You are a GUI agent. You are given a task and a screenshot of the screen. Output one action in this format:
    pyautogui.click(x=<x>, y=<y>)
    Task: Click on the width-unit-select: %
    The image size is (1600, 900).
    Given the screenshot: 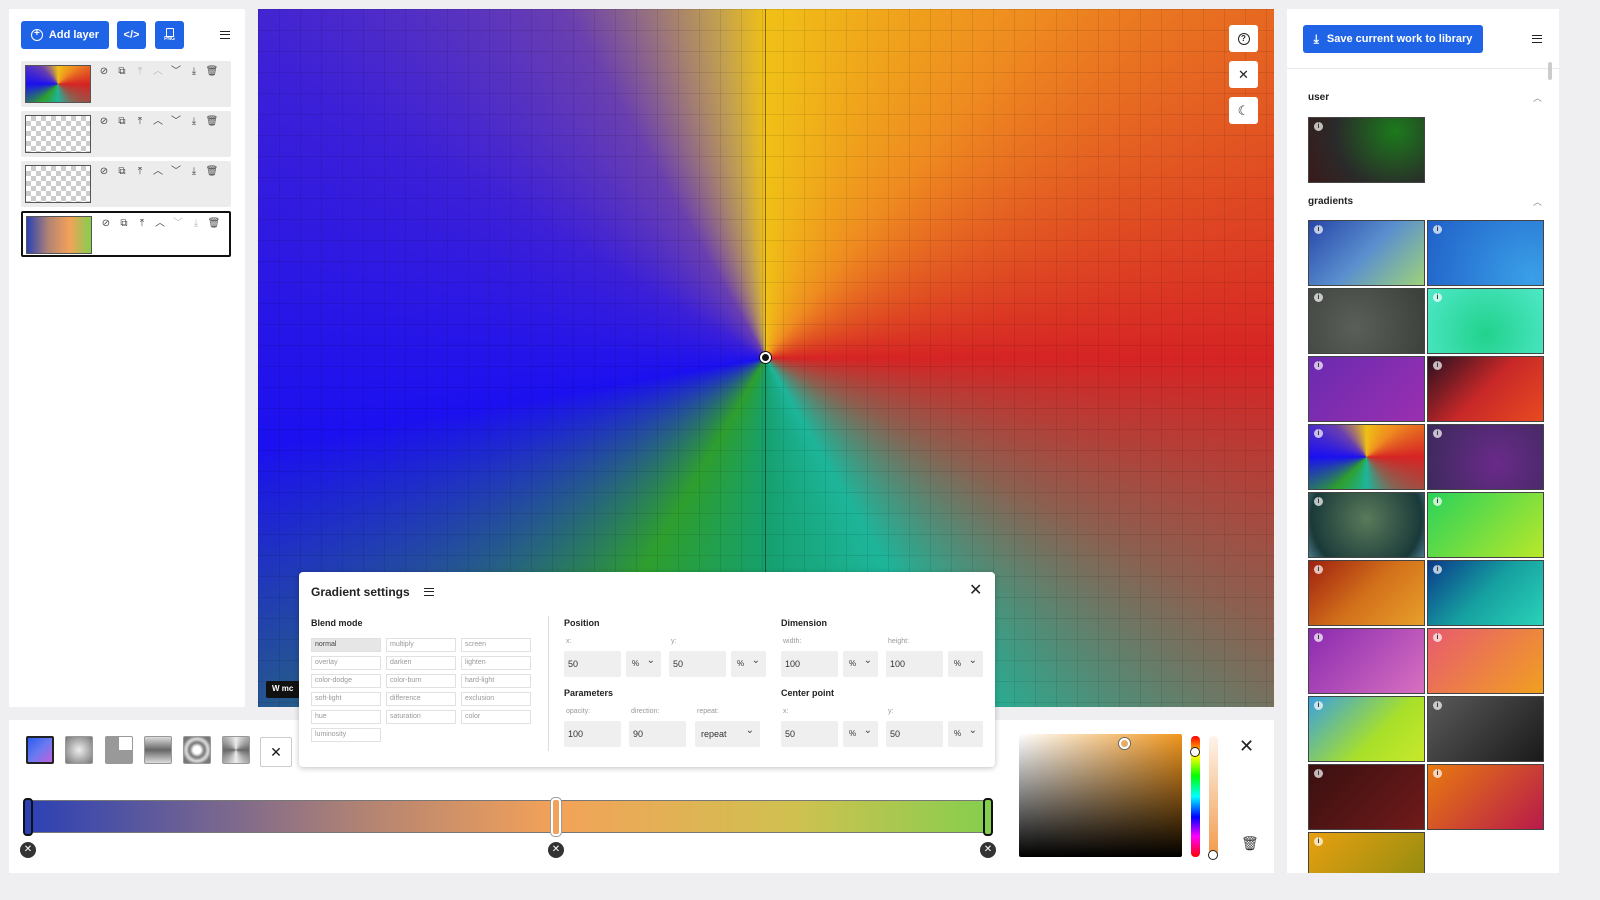 What is the action you would take?
    pyautogui.click(x=860, y=662)
    